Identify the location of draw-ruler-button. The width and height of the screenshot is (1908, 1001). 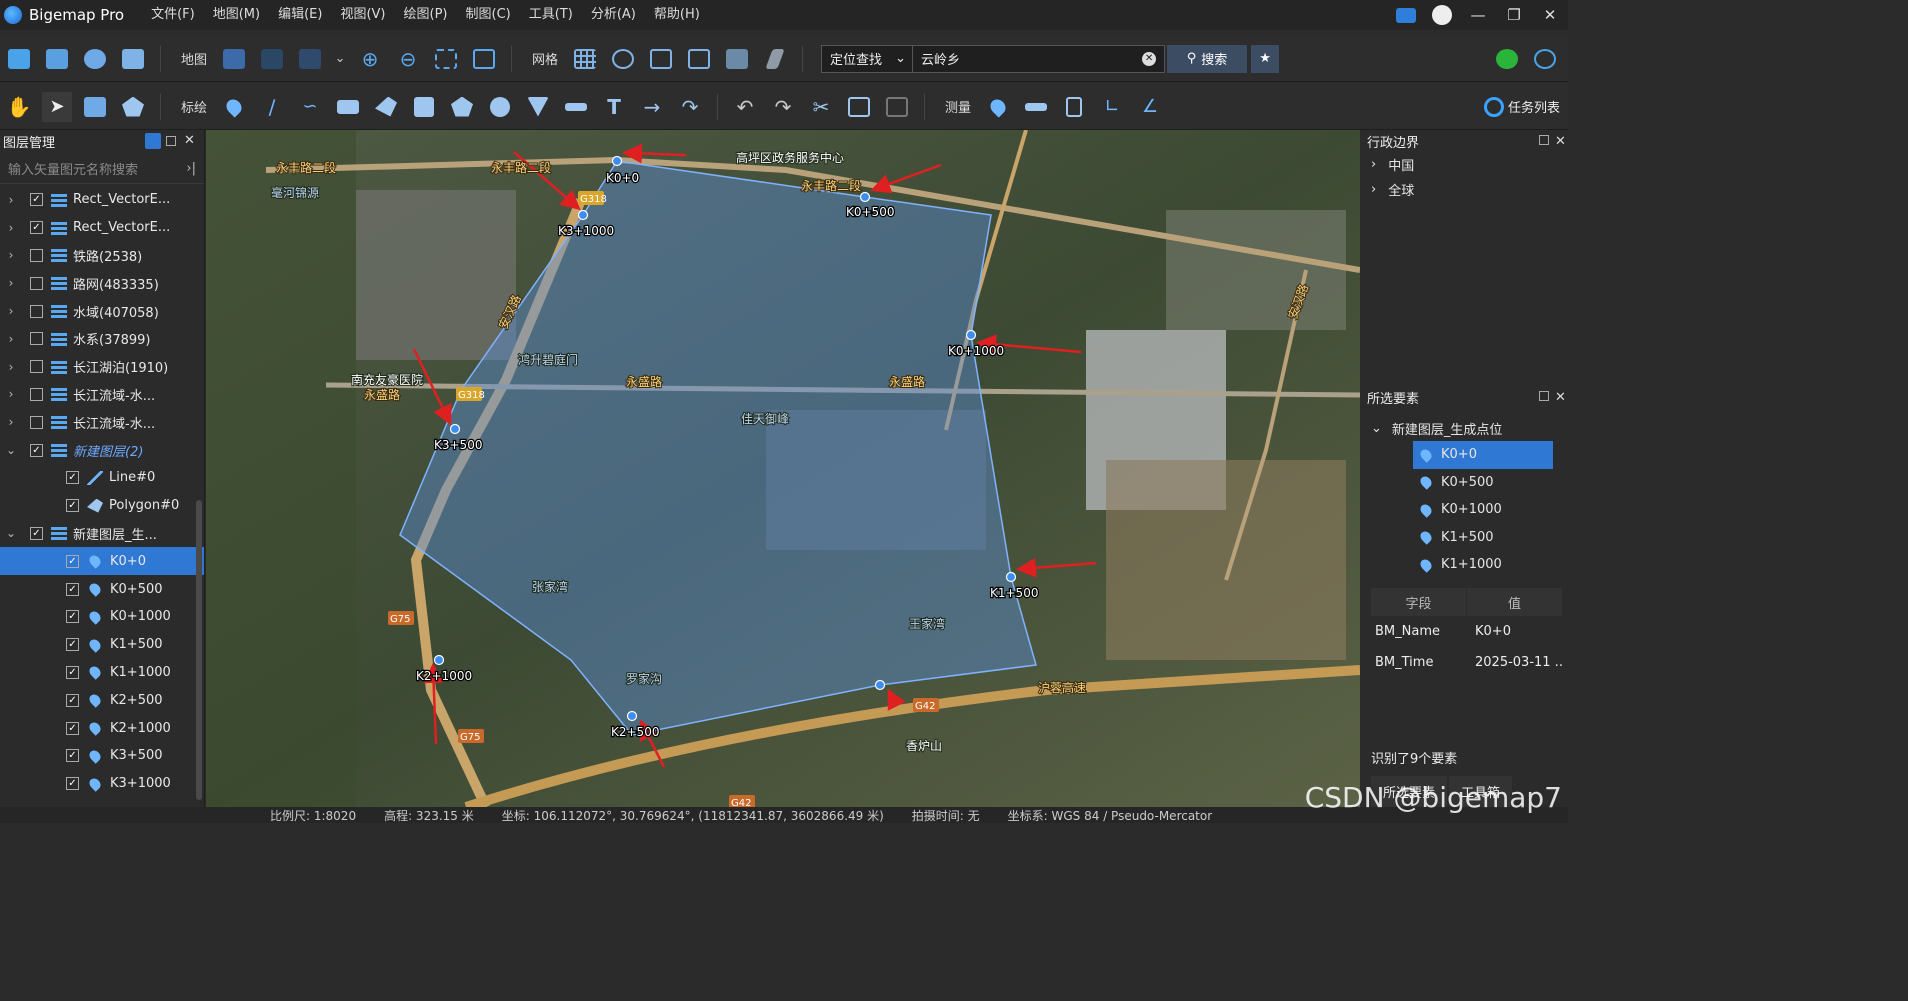
(576, 107).